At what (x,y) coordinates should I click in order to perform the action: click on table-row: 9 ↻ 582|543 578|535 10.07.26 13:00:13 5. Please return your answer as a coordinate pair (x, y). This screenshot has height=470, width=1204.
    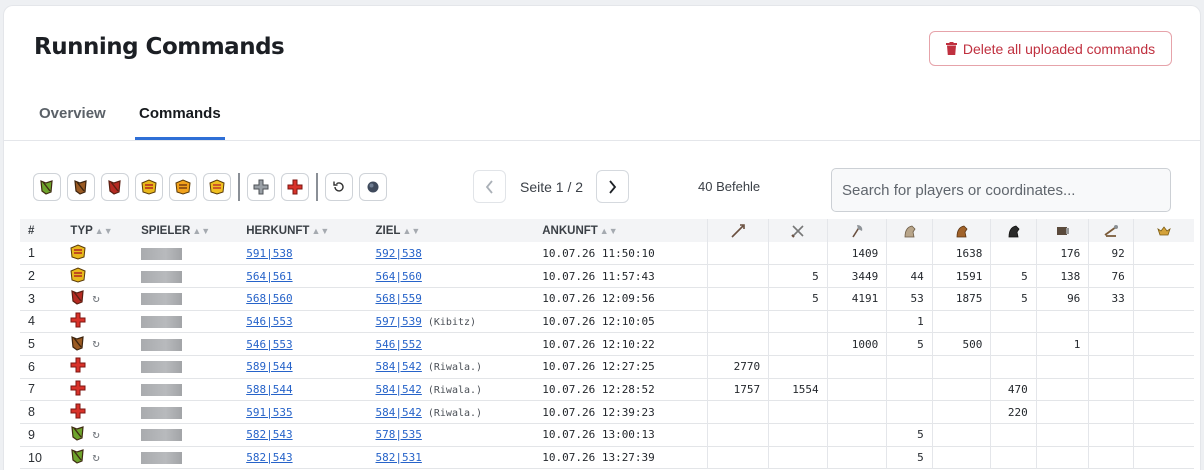
    Looking at the image, I should click on (607, 435).